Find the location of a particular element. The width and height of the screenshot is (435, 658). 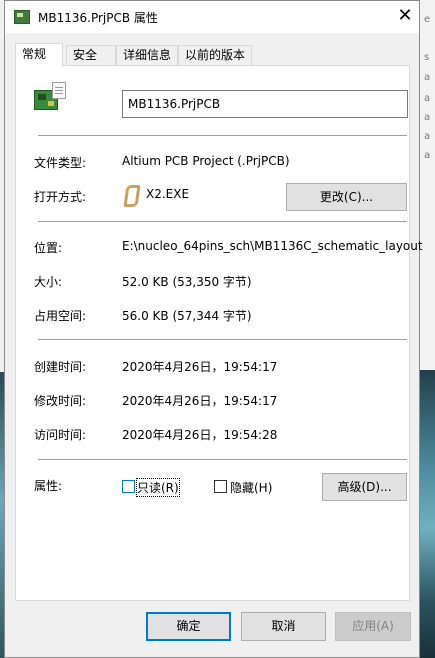

created-value: 2020年4月26日，19:54:17 is located at coordinates (200, 367).